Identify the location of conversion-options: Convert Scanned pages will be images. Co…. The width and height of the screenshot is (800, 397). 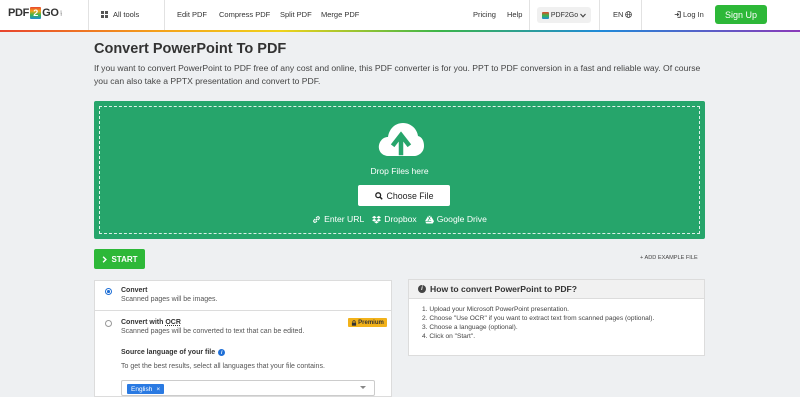
(243, 338).